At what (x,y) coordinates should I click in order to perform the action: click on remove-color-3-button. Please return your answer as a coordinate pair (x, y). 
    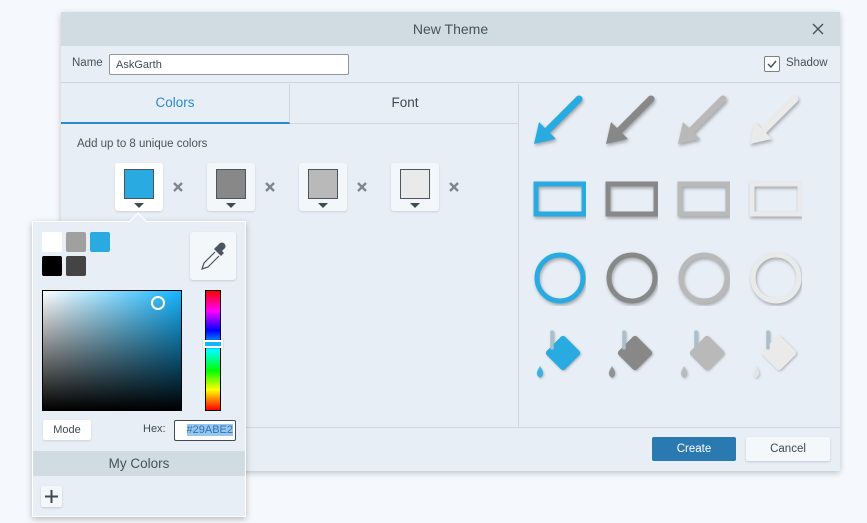
    Looking at the image, I should click on (362, 186).